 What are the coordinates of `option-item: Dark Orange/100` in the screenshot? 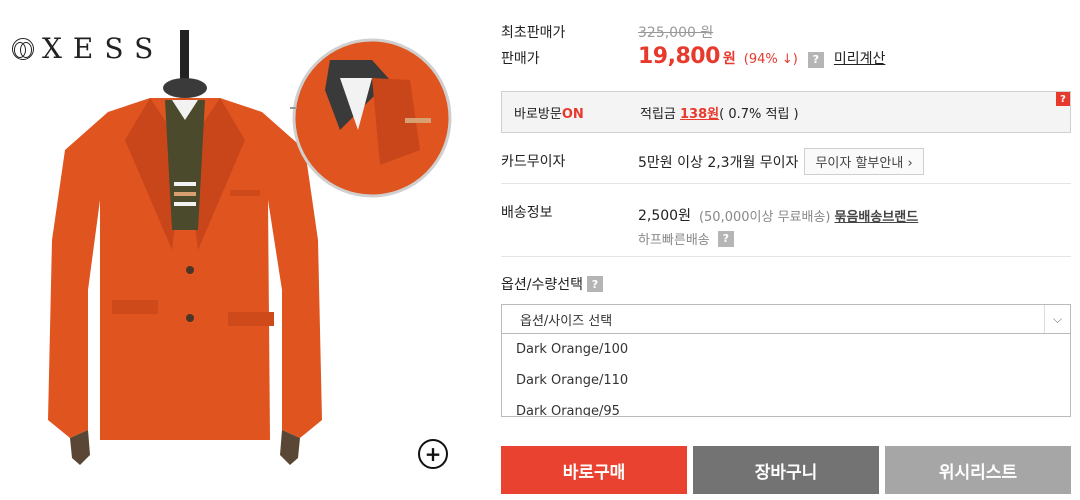 It's located at (786, 349).